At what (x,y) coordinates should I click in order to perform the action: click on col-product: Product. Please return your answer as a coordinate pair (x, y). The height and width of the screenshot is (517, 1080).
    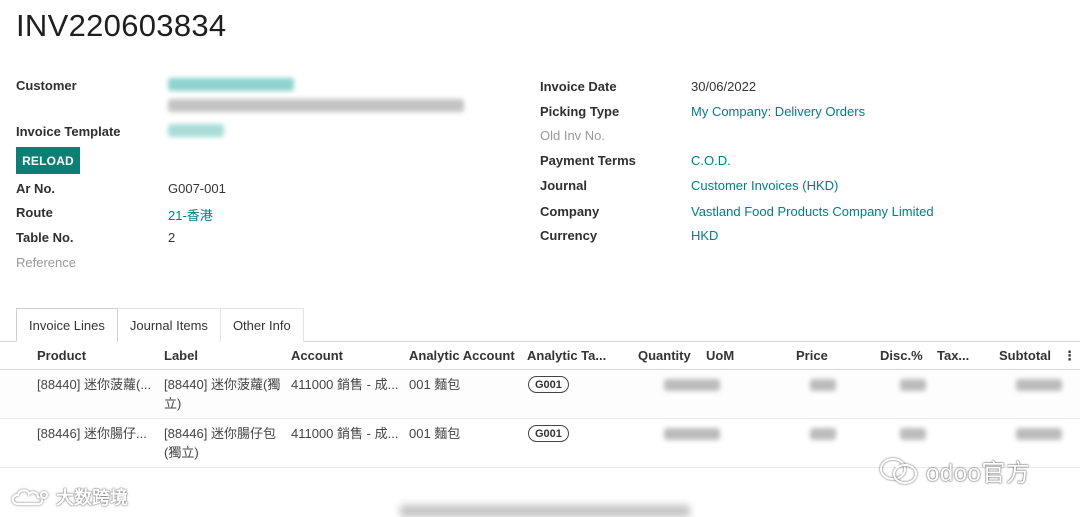
    Looking at the image, I should click on (61, 355).